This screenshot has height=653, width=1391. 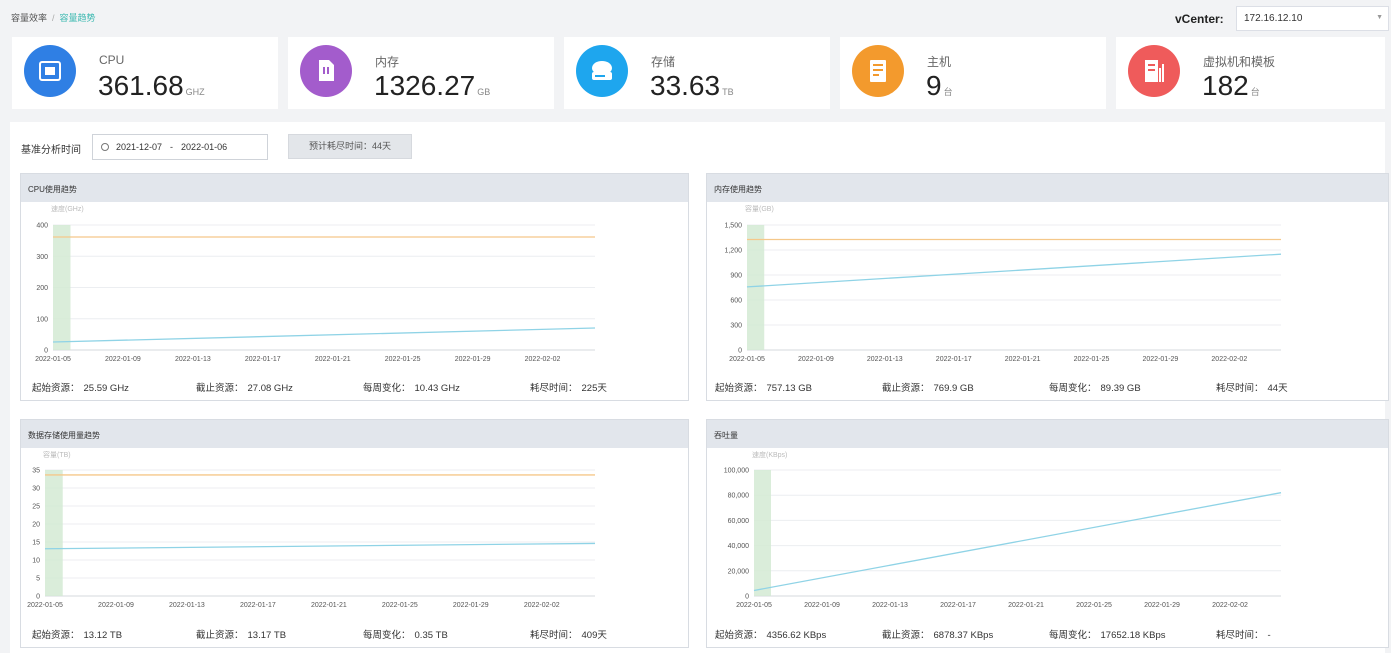 I want to click on stat-value: 27.08 GHz, so click(x=270, y=388).